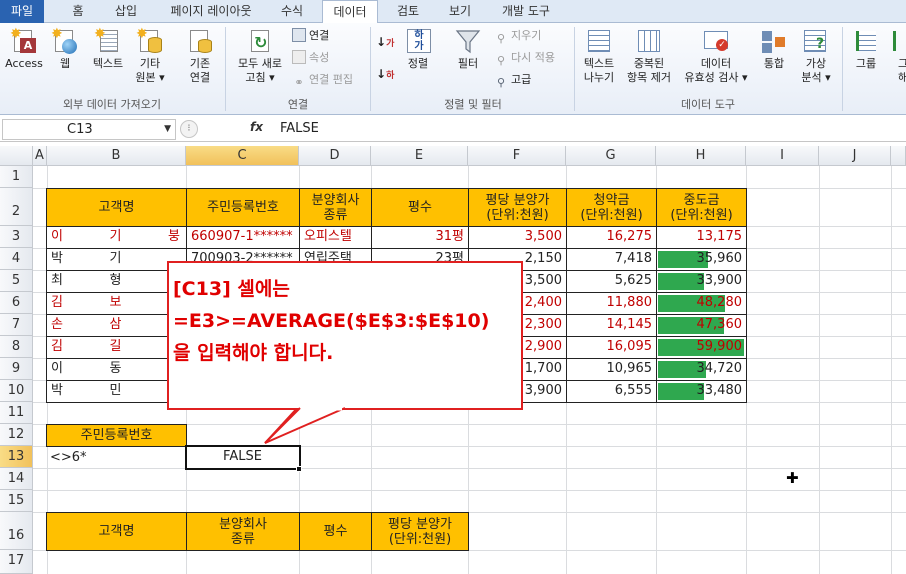 The width and height of the screenshot is (906, 574). Describe the element at coordinates (211, 11) in the screenshot. I see `tab-page-layout: 페이지 레이아웃` at that location.